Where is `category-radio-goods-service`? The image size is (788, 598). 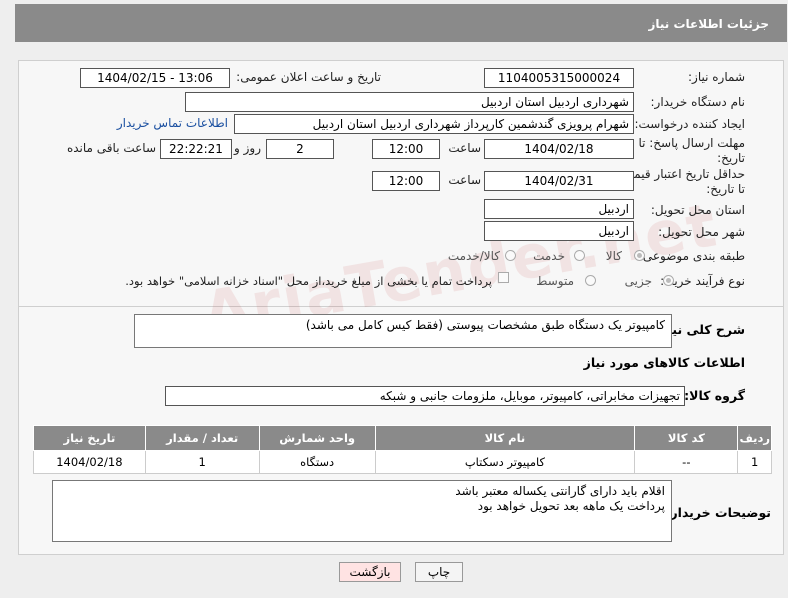
category-radio-goods-service is located at coordinates (510, 255).